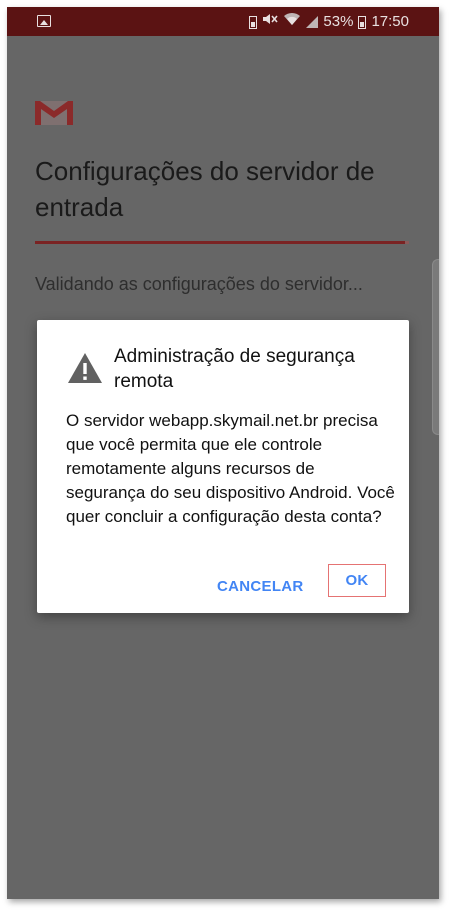 This screenshot has width=458, height=917. What do you see at coordinates (338, 21) in the screenshot?
I see `battery-percentage: 53%` at bounding box center [338, 21].